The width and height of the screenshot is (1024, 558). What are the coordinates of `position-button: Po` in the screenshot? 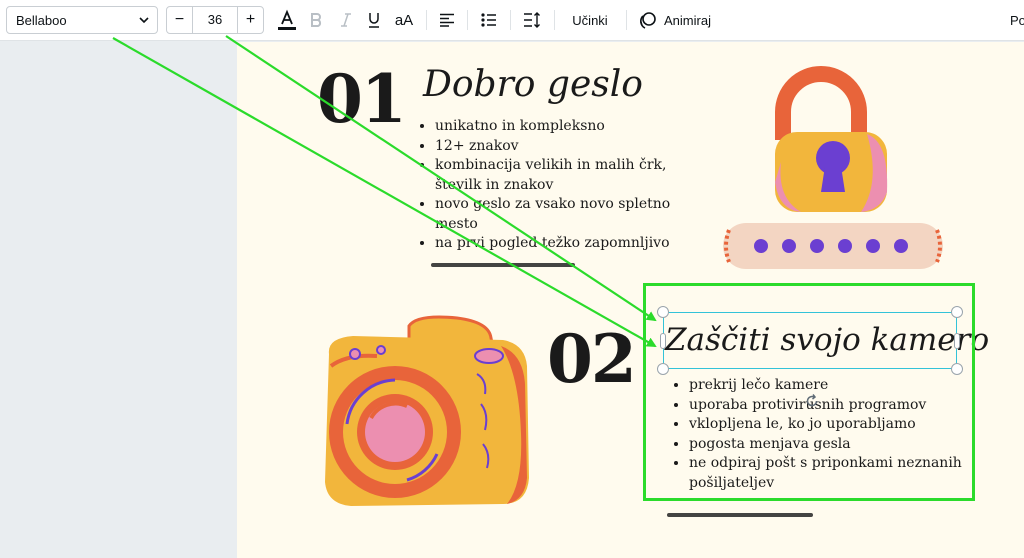 It's located at (1017, 20).